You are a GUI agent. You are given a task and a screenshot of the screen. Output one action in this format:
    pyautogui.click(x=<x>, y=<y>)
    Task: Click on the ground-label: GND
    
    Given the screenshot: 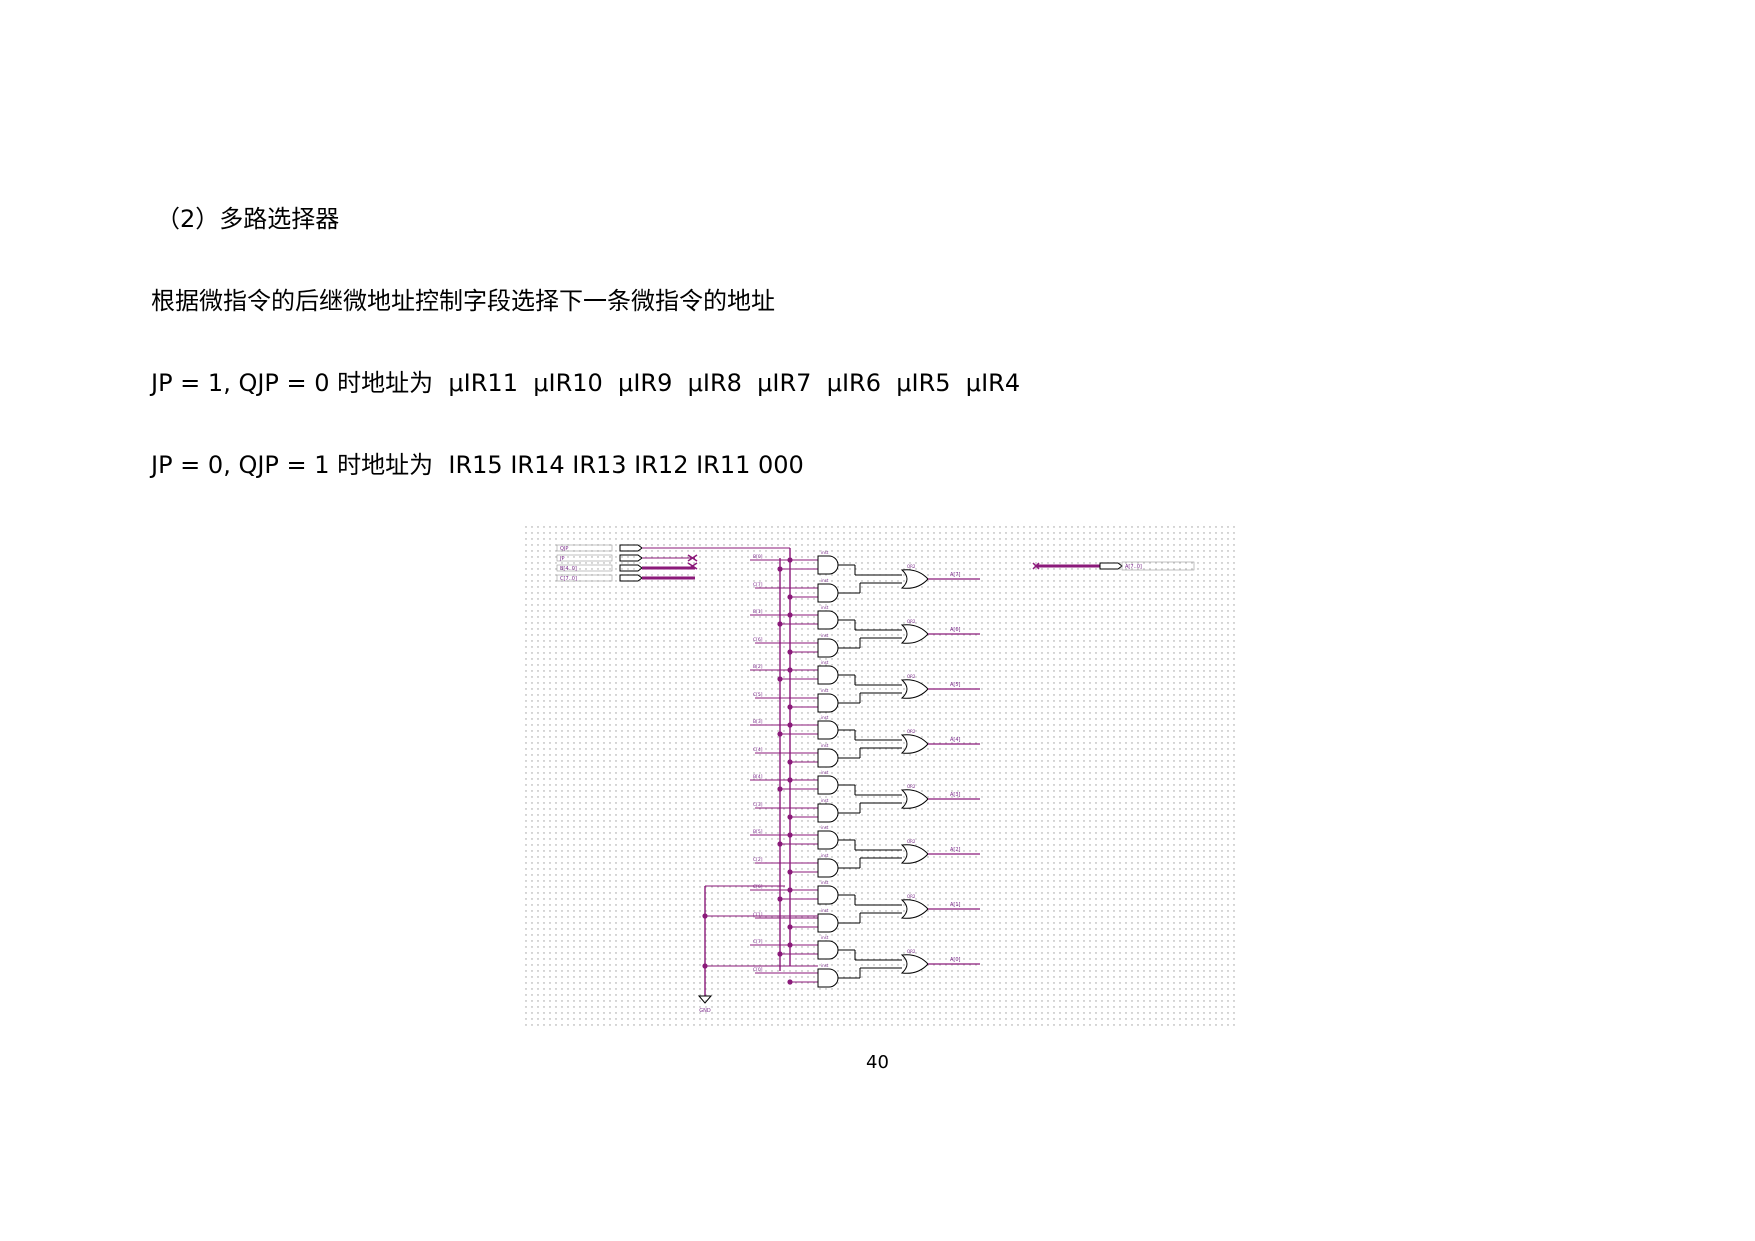 What is the action you would take?
    pyautogui.click(x=705, y=1011)
    